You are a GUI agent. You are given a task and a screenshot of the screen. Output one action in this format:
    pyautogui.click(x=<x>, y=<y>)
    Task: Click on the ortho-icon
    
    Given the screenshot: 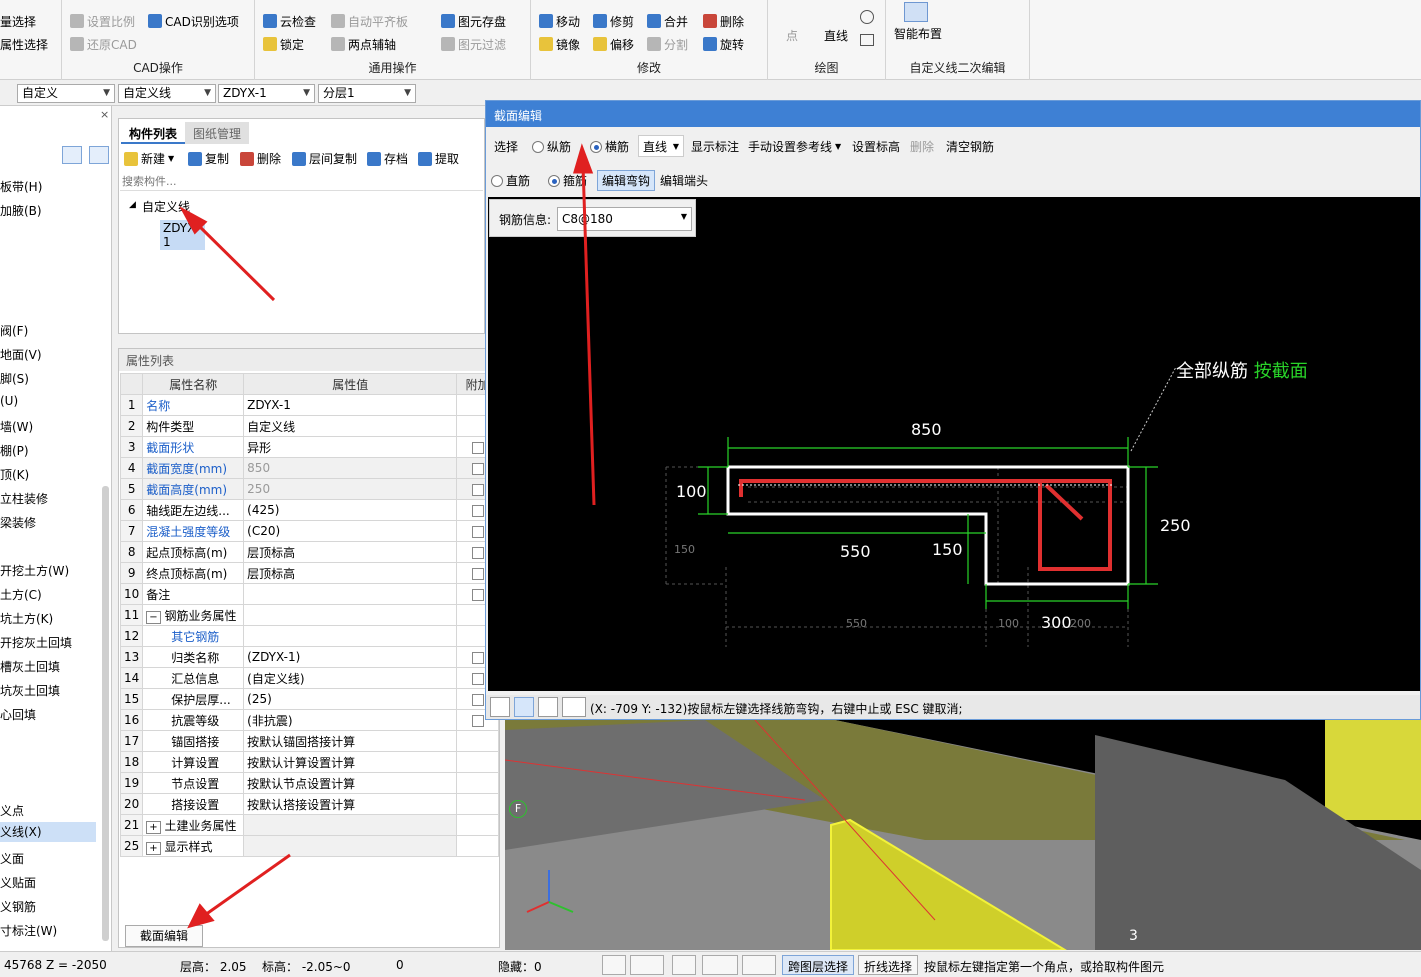 What is the action you would take?
    pyautogui.click(x=500, y=707)
    